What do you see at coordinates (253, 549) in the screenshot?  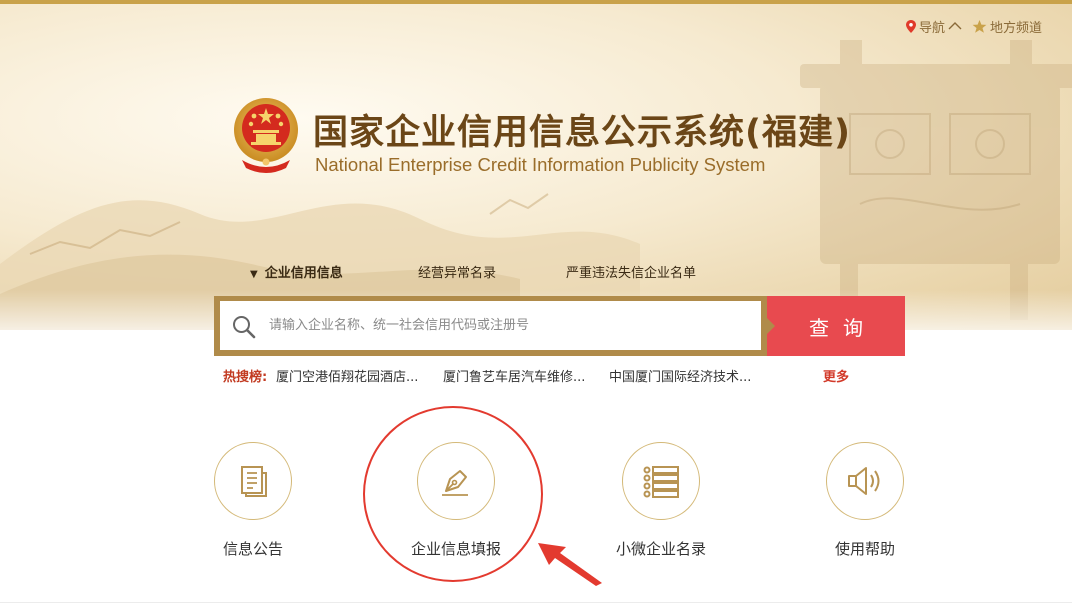 I see `feature-label: 信息公告` at bounding box center [253, 549].